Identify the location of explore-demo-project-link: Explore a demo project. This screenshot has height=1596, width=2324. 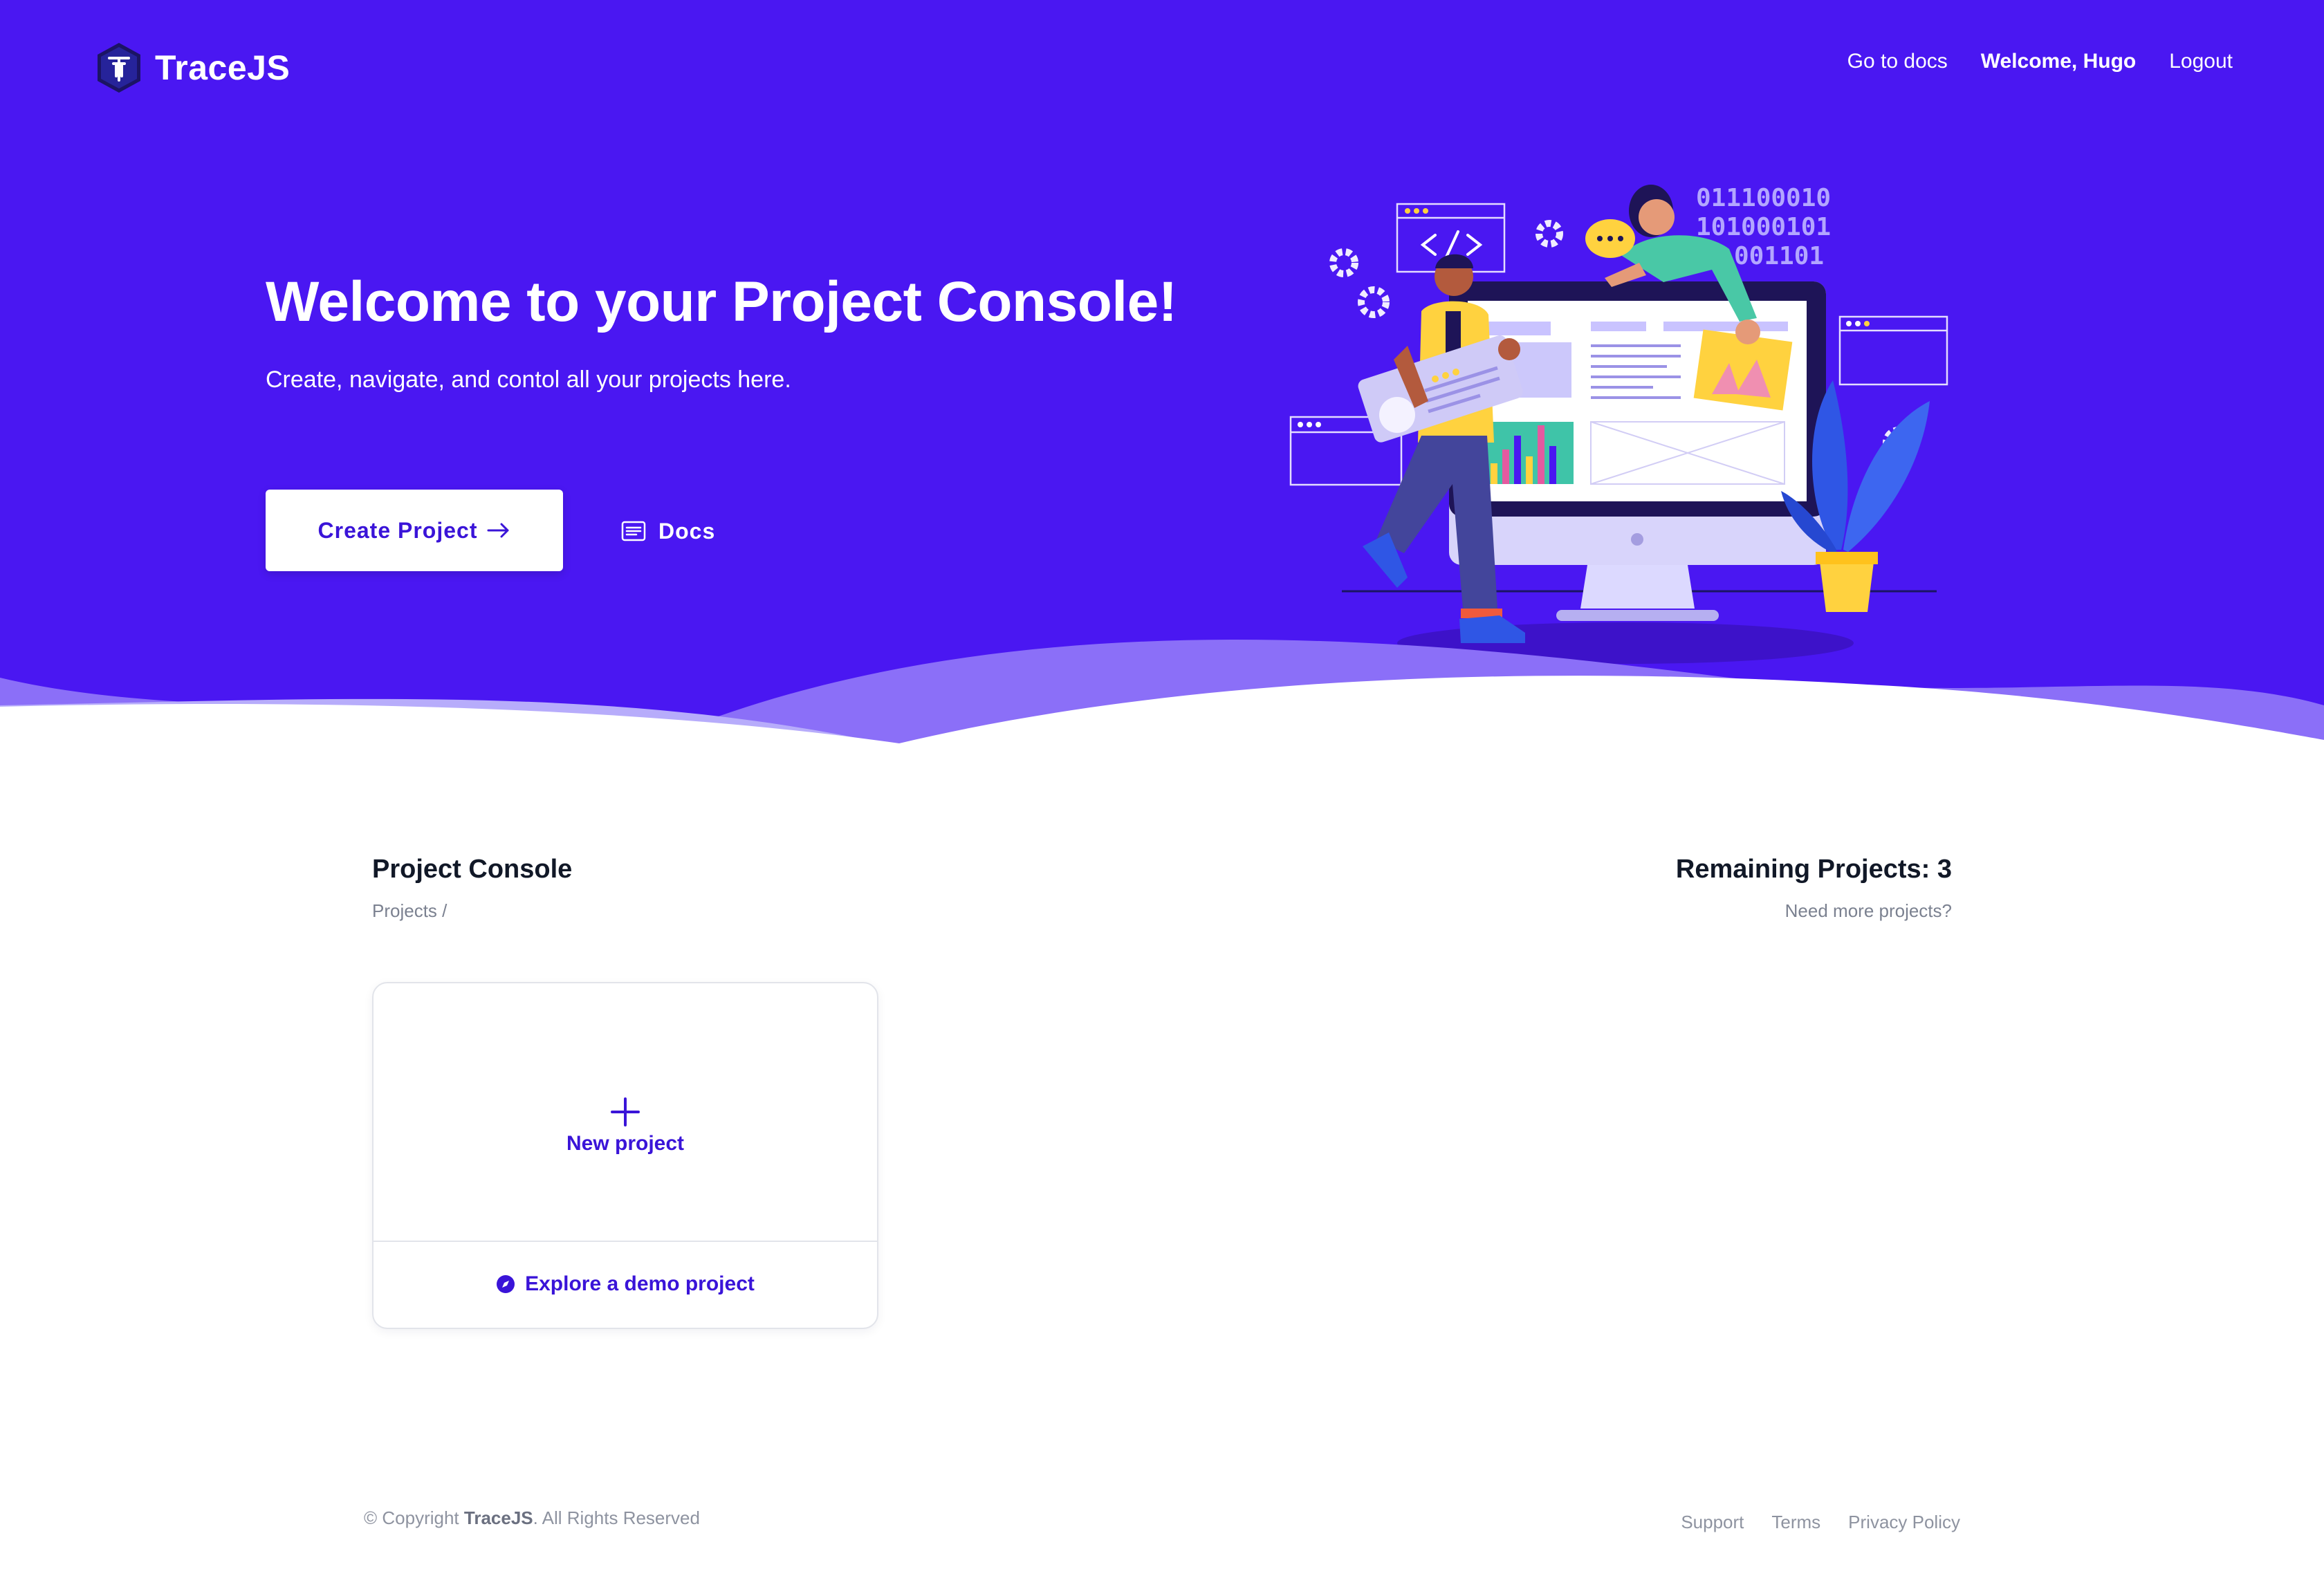
(625, 1284).